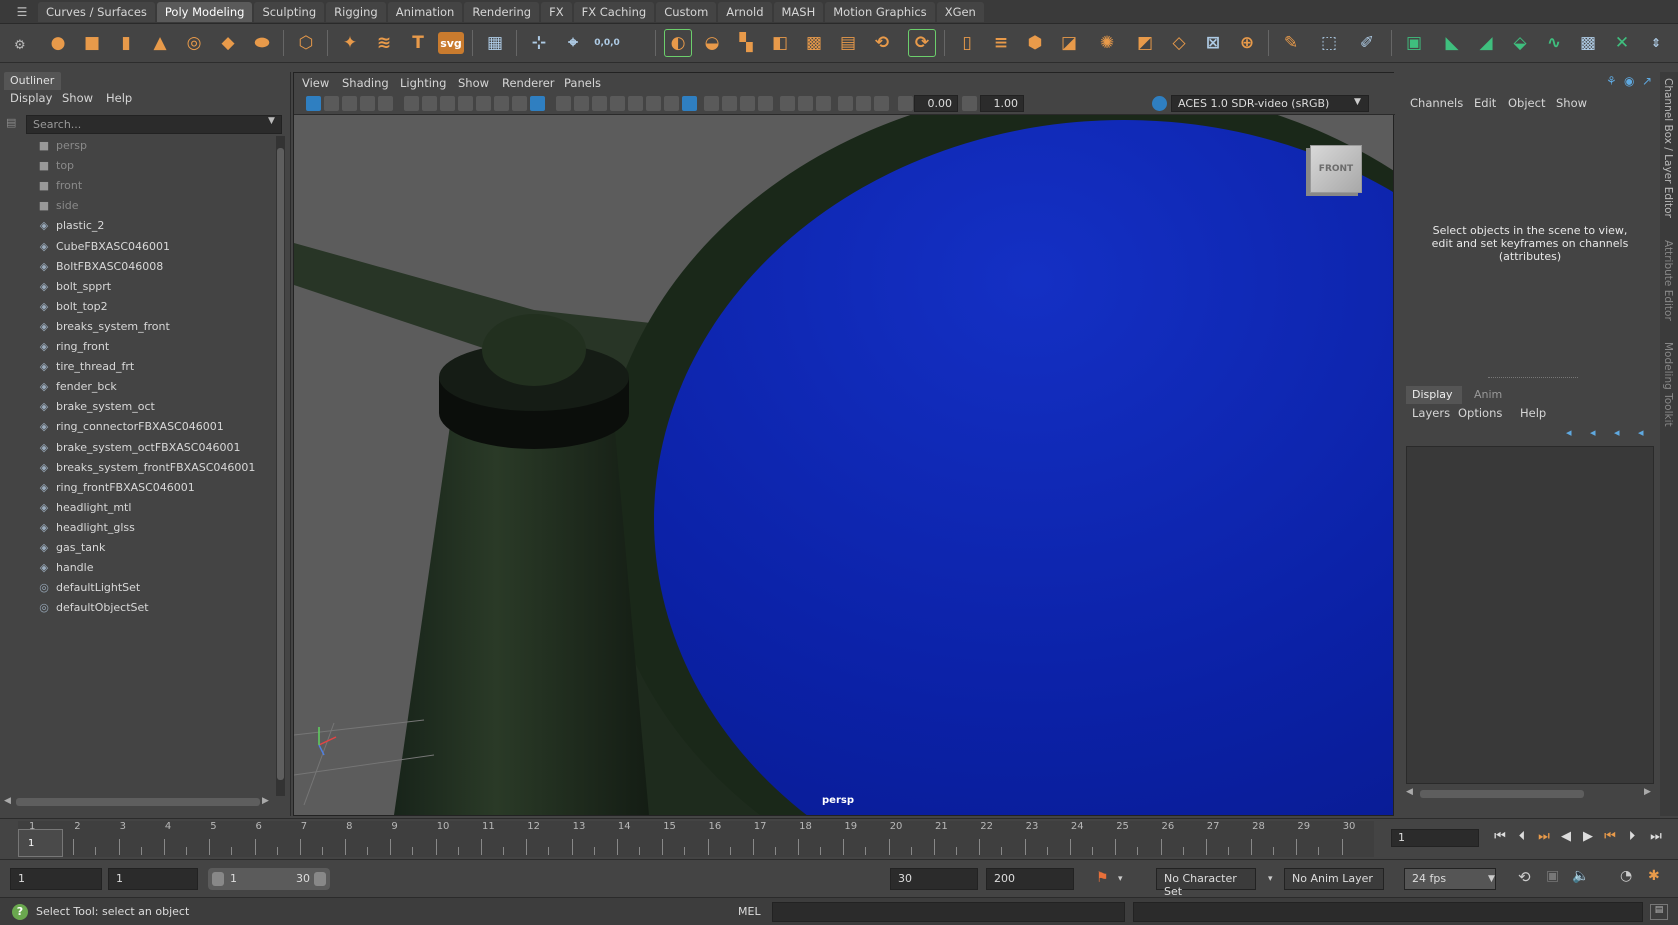 The width and height of the screenshot is (1678, 925). I want to click on shelf-tab-poly-modeling: Poly Modeling, so click(204, 12).